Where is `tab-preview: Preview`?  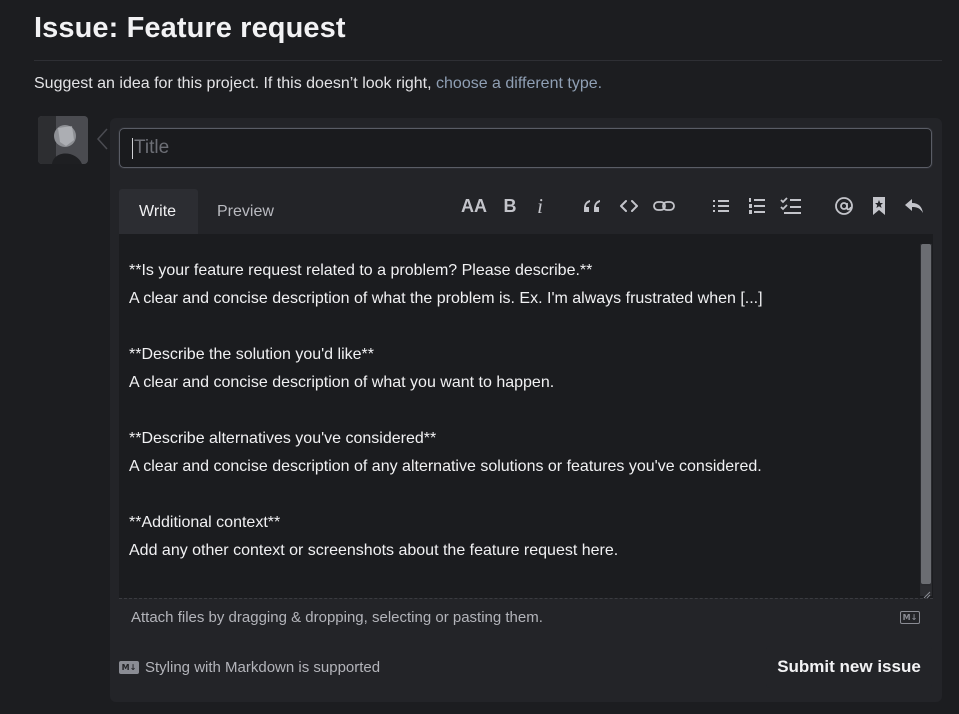
tab-preview: Preview is located at coordinates (248, 211).